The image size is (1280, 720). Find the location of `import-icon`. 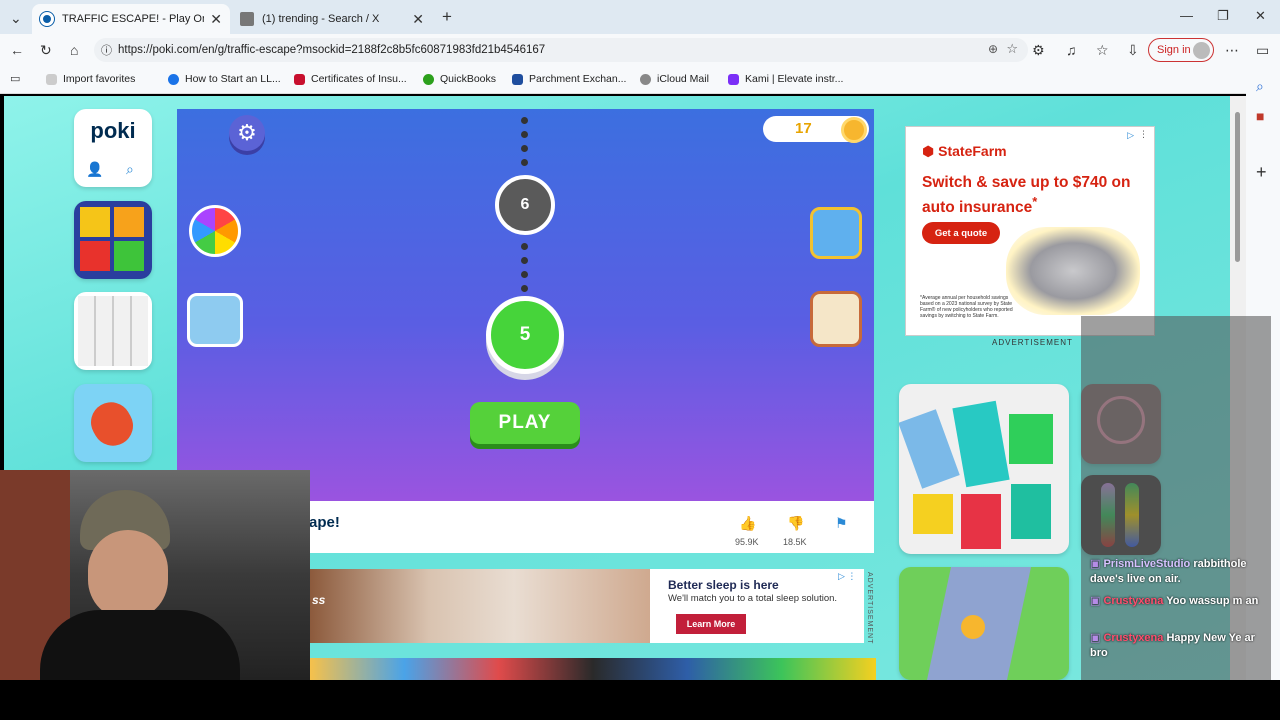

import-icon is located at coordinates (51, 79).